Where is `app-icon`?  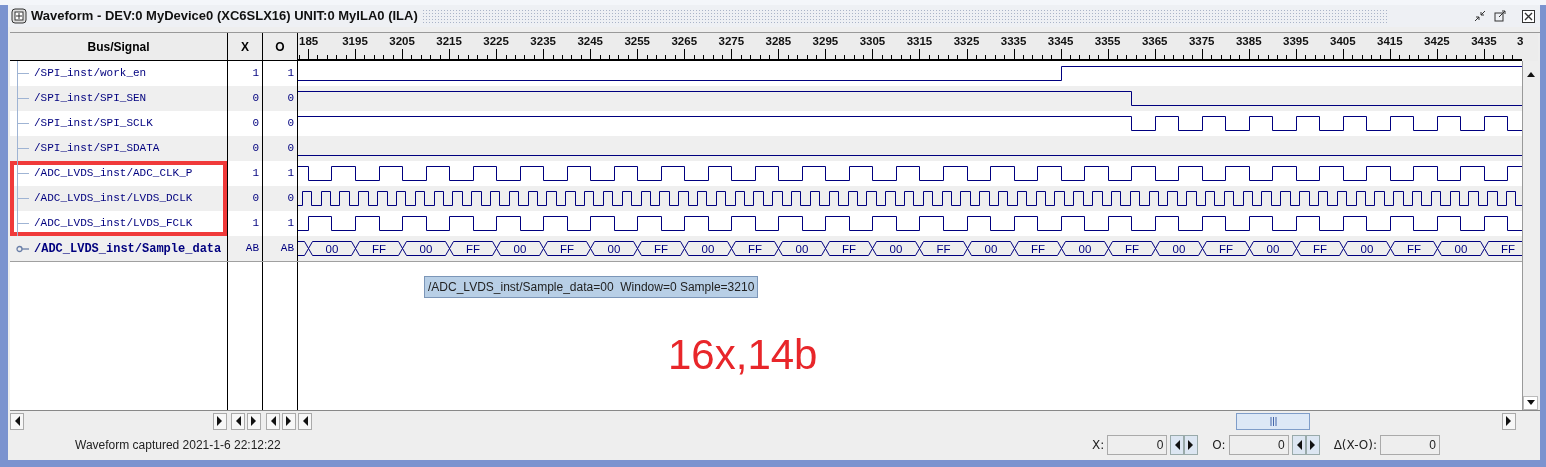 app-icon is located at coordinates (19, 16).